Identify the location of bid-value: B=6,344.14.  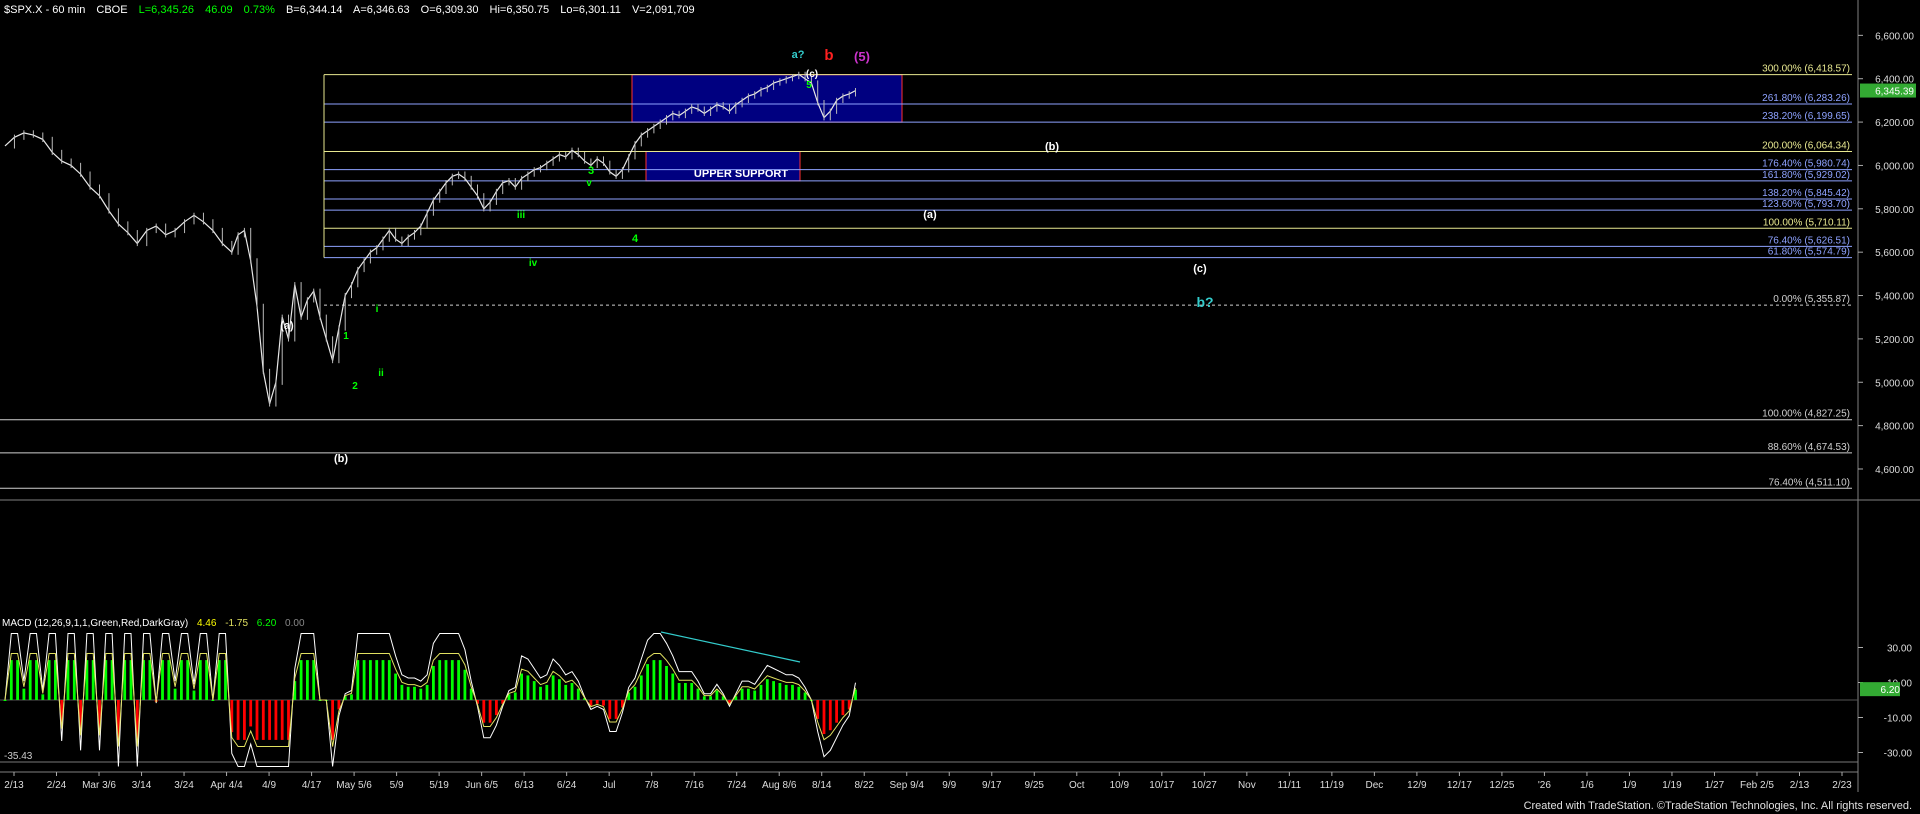
(314, 10).